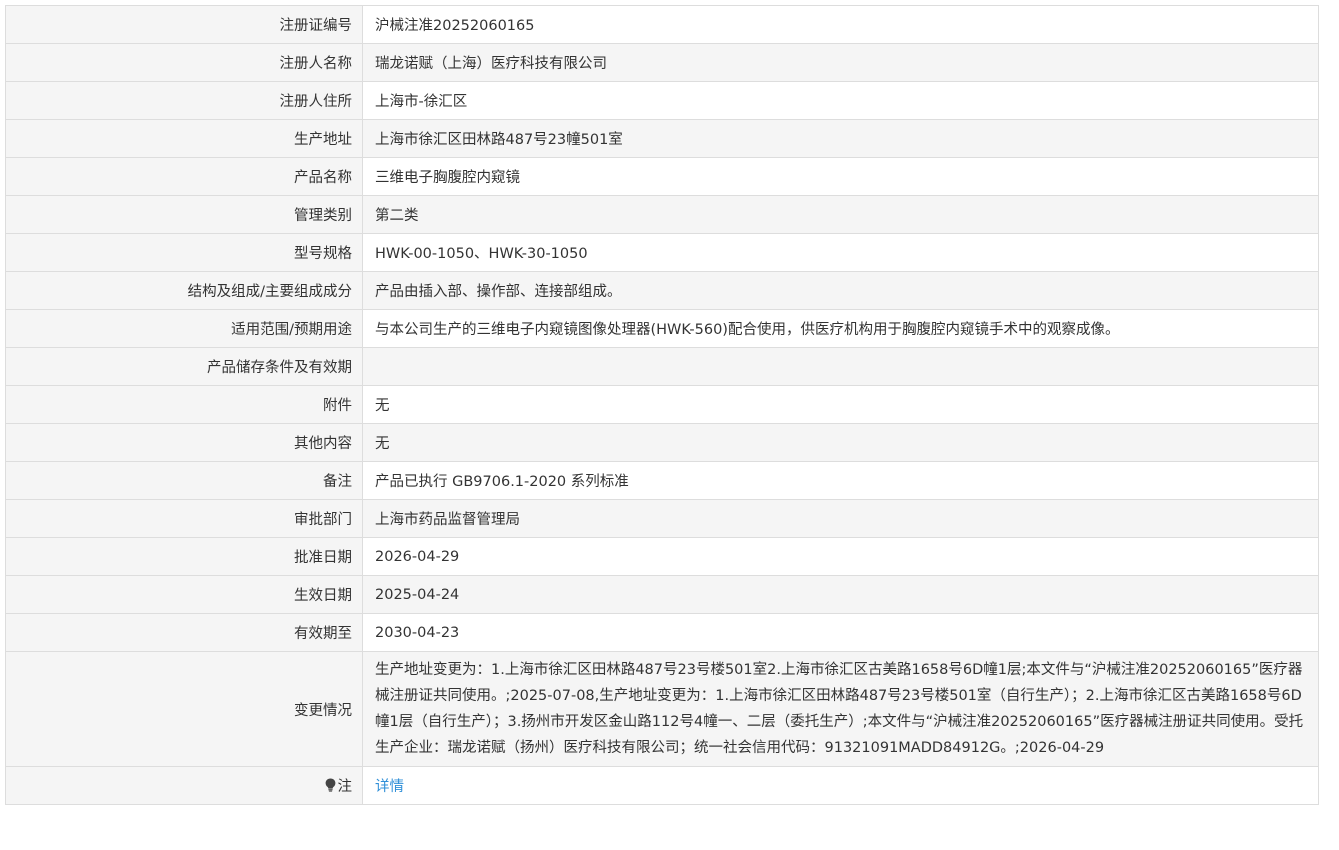  Describe the element at coordinates (184, 24) in the screenshot. I see `field-label: 注册证编号` at that location.